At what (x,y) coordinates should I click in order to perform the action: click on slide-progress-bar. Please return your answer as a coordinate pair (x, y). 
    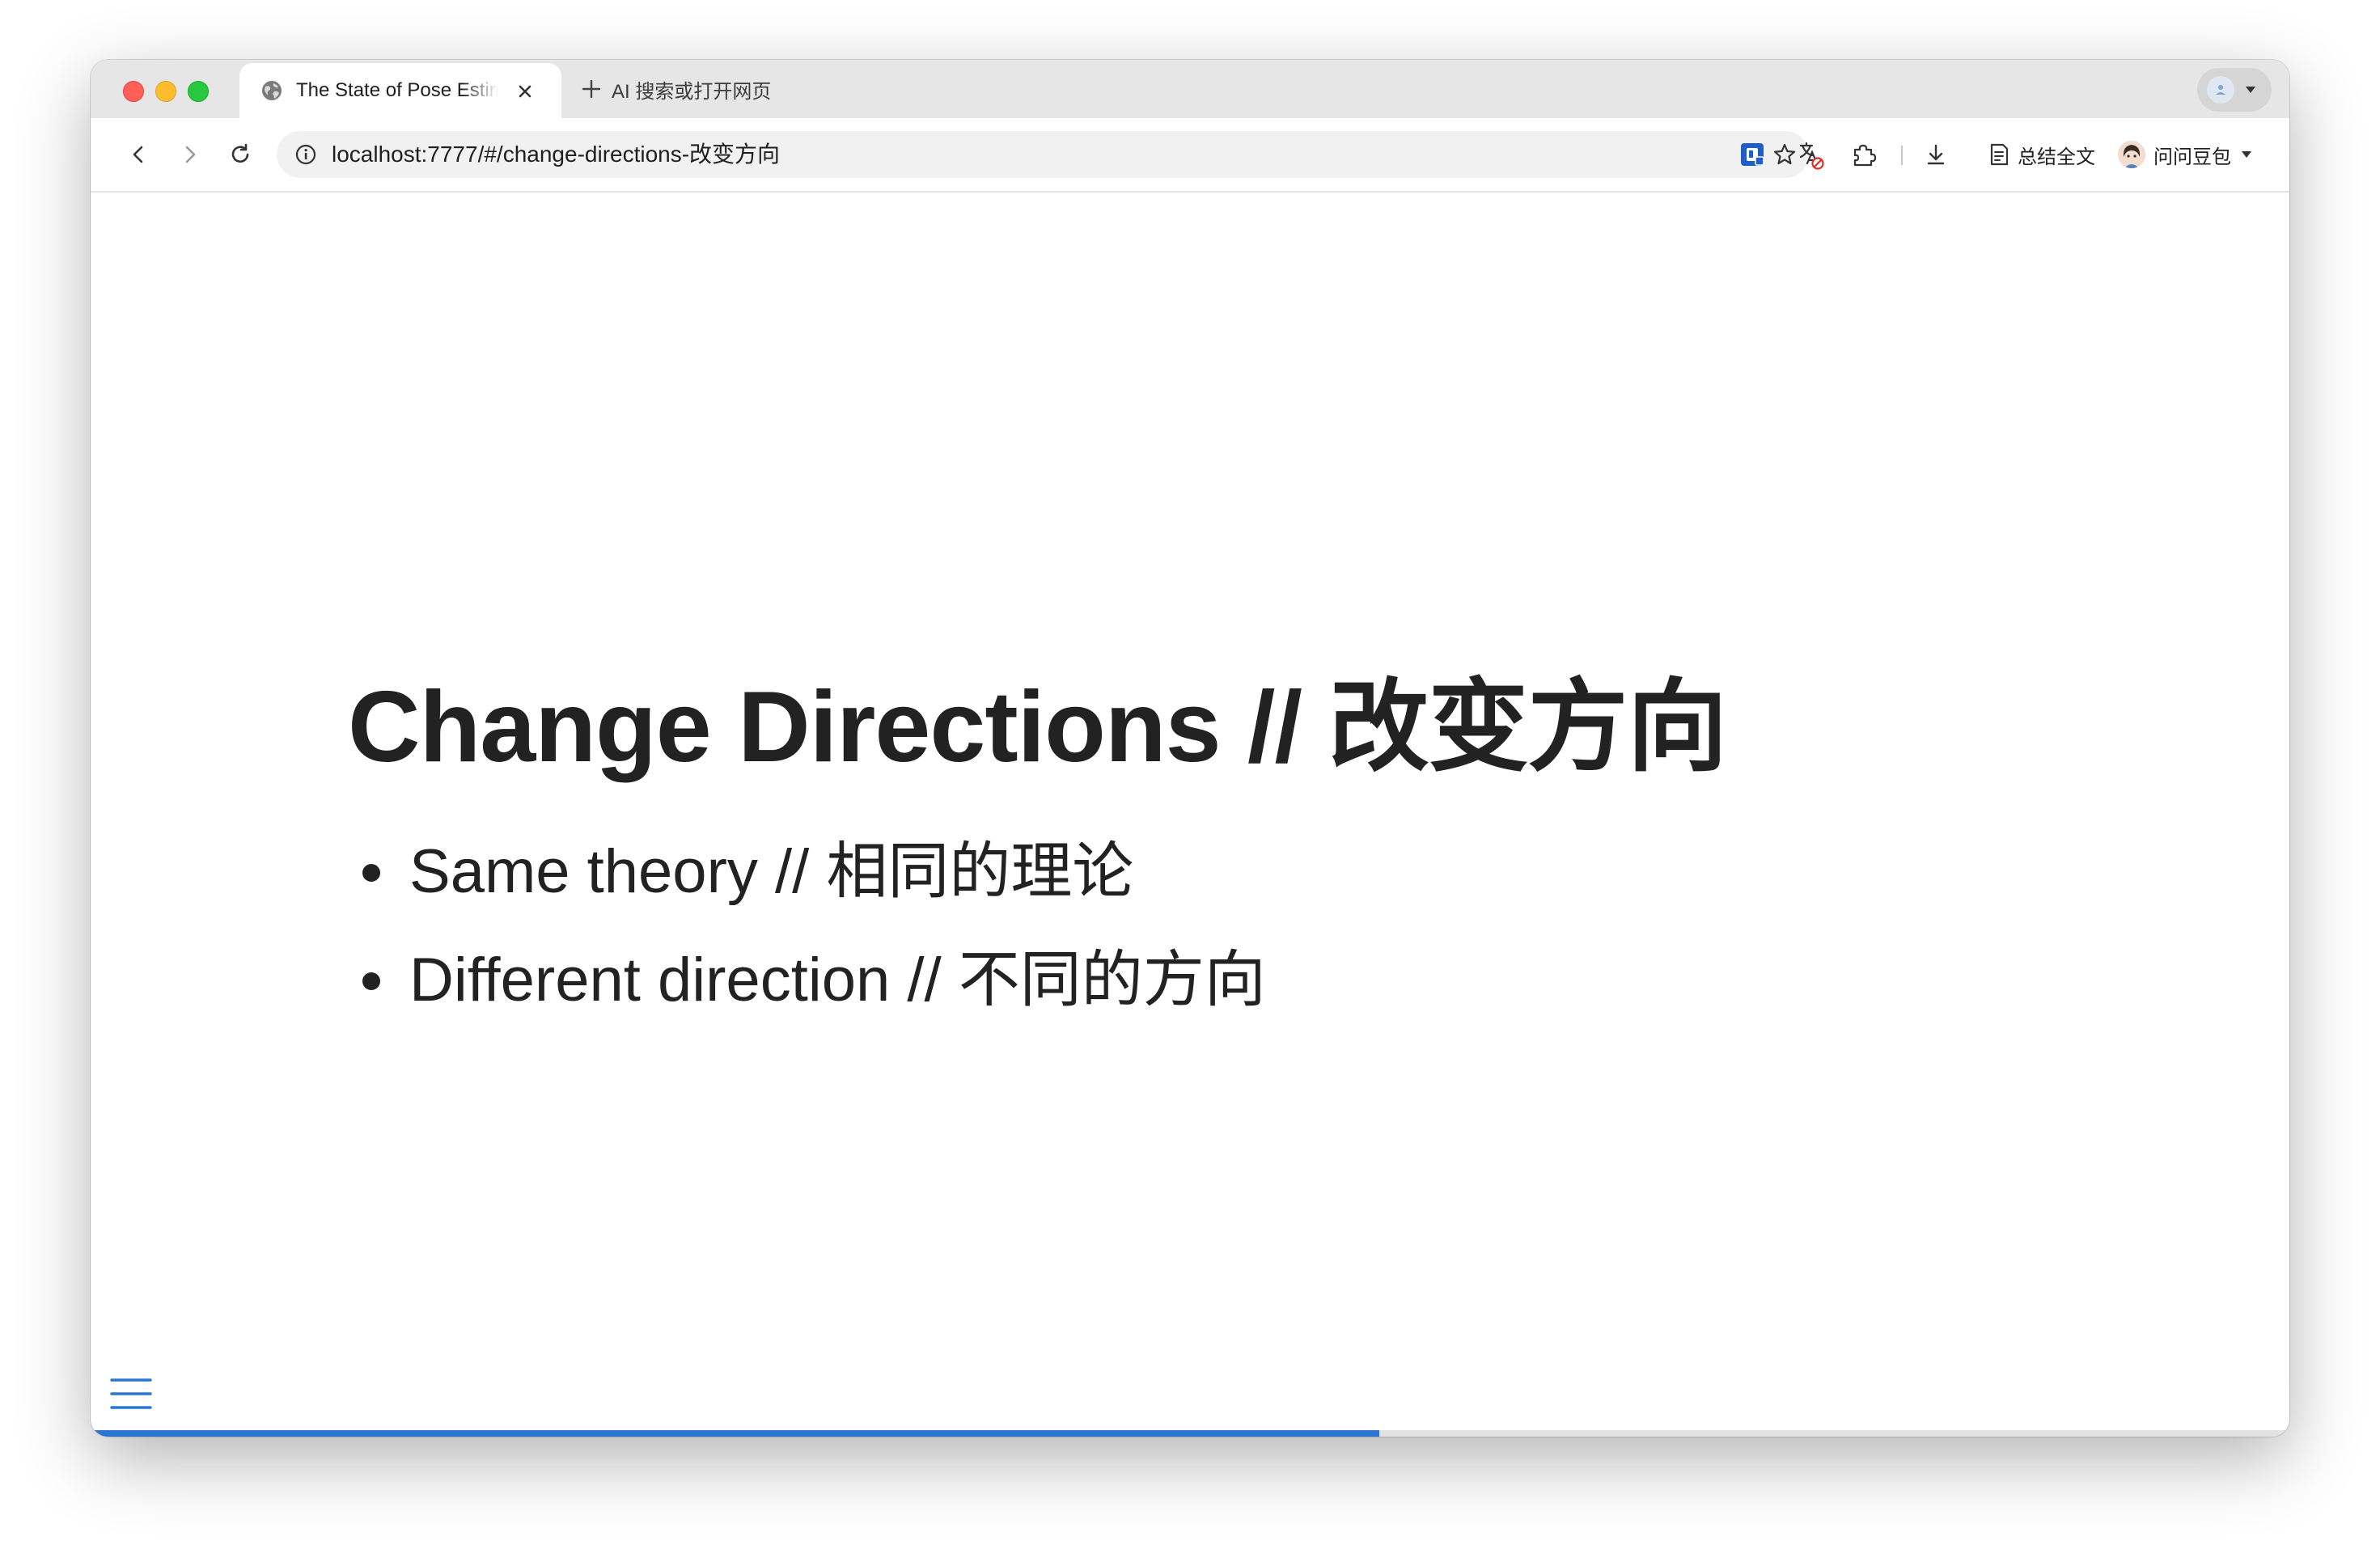
    Looking at the image, I should click on (1190, 1433).